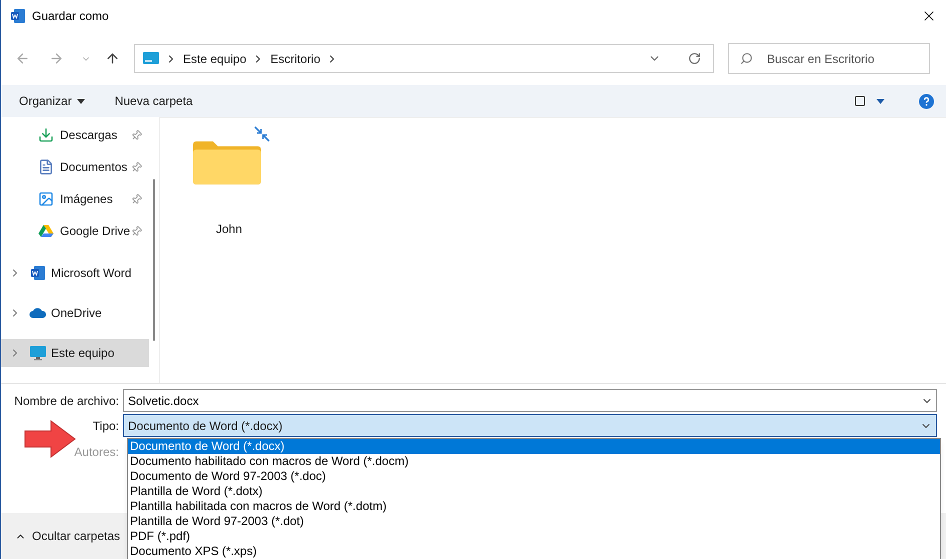 Image resolution: width=946 pixels, height=559 pixels. Describe the element at coordinates (530, 425) in the screenshot. I see `type-select: Documento de Word (*.docx)` at that location.